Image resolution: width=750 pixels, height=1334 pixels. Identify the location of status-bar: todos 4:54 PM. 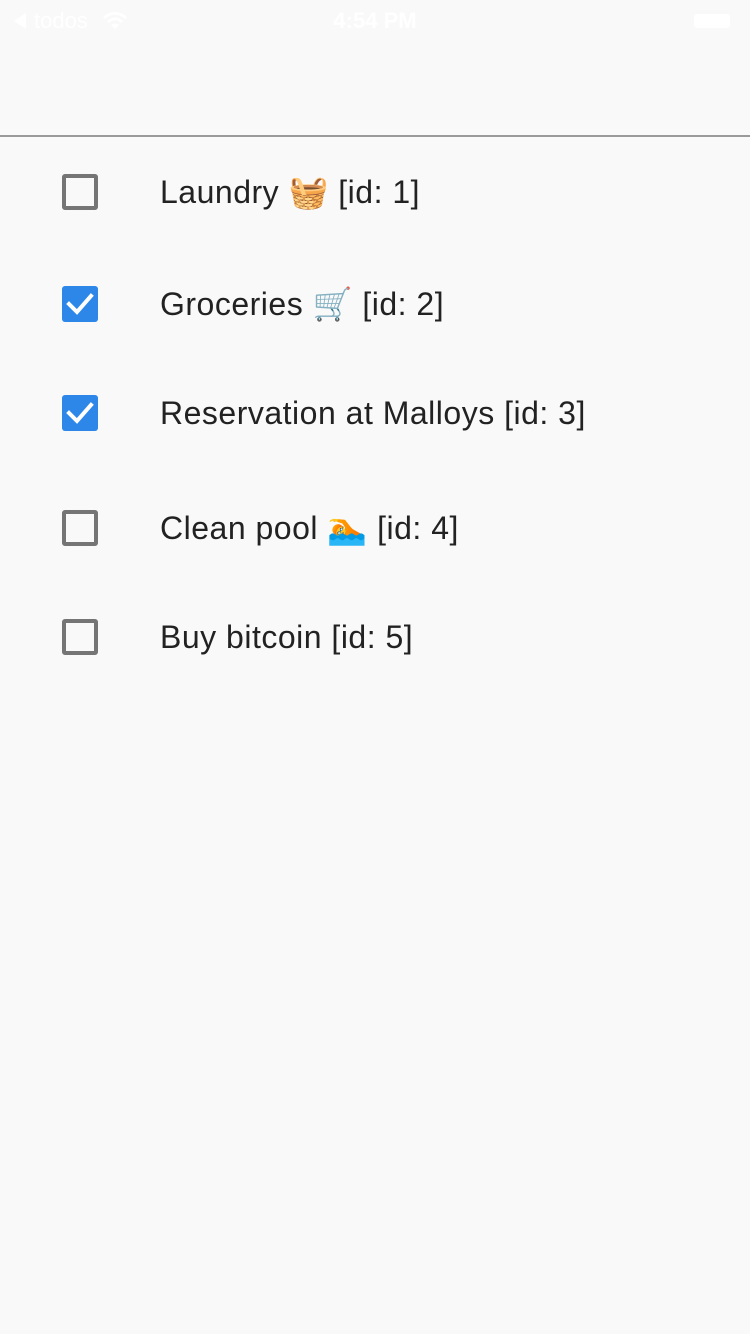
(375, 20).